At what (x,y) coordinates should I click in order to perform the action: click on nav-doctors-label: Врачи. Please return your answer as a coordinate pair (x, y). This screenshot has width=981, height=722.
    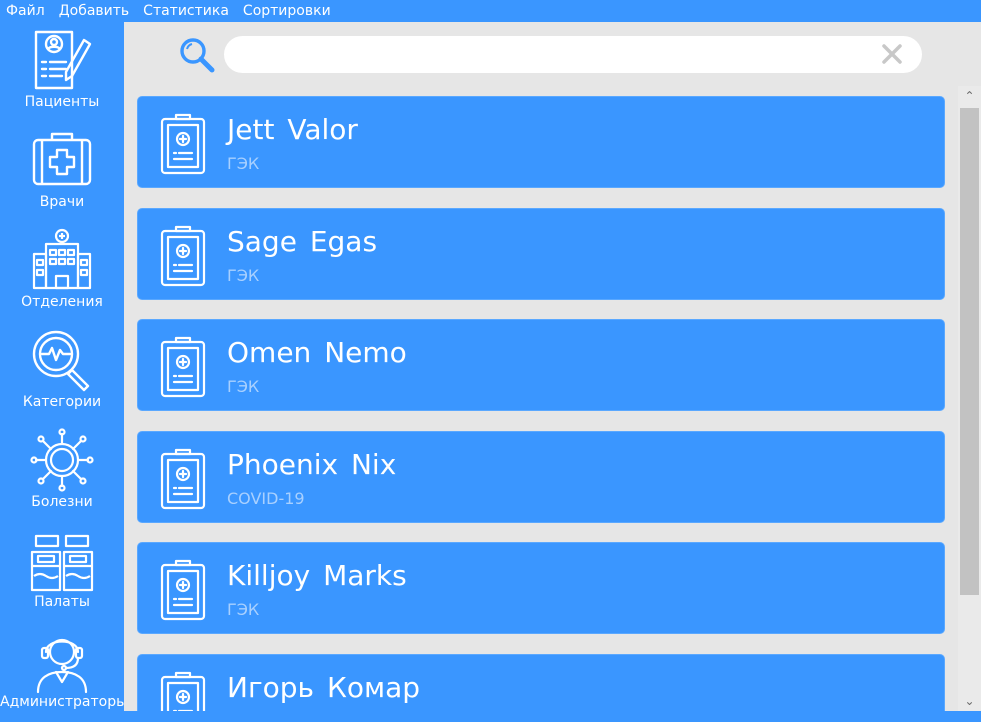
    Looking at the image, I should click on (62, 202).